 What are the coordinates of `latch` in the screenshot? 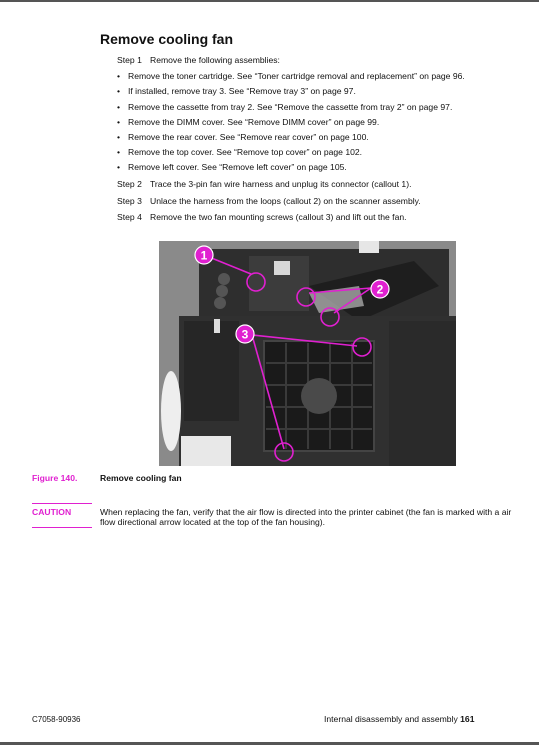 It's located at (217, 326).